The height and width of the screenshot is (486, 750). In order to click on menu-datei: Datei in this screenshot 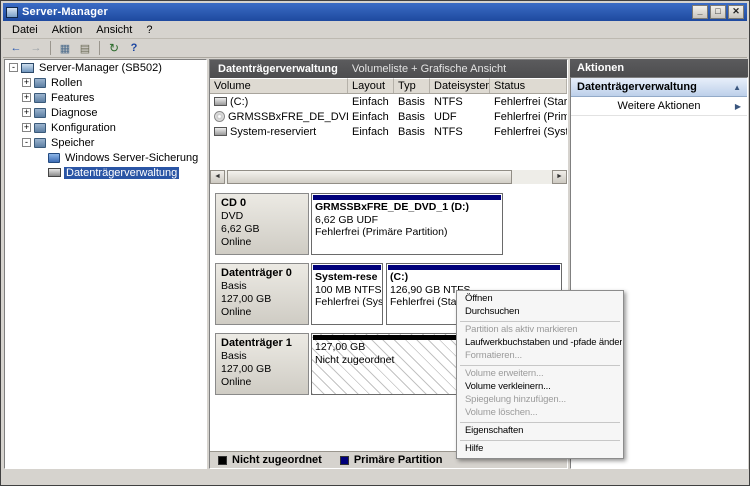, I will do `click(25, 30)`.